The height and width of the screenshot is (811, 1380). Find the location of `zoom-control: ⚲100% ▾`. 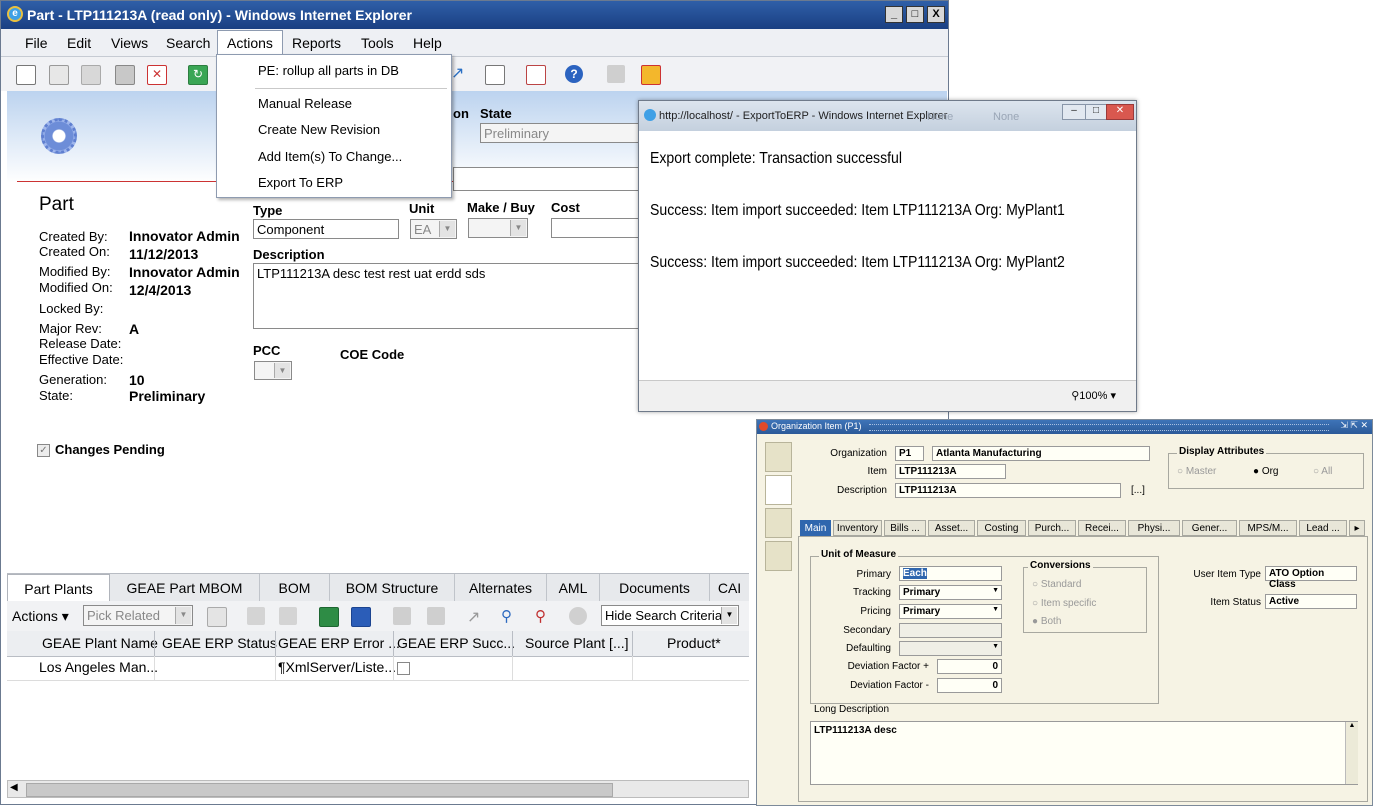

zoom-control: ⚲100% ▾ is located at coordinates (1093, 395).